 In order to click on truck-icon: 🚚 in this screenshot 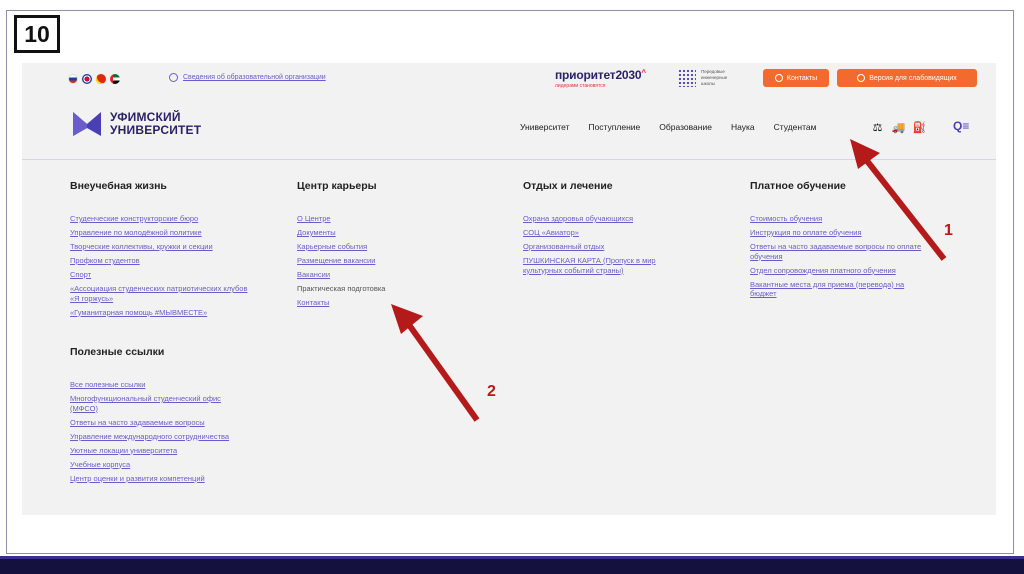, I will do `click(898, 127)`.